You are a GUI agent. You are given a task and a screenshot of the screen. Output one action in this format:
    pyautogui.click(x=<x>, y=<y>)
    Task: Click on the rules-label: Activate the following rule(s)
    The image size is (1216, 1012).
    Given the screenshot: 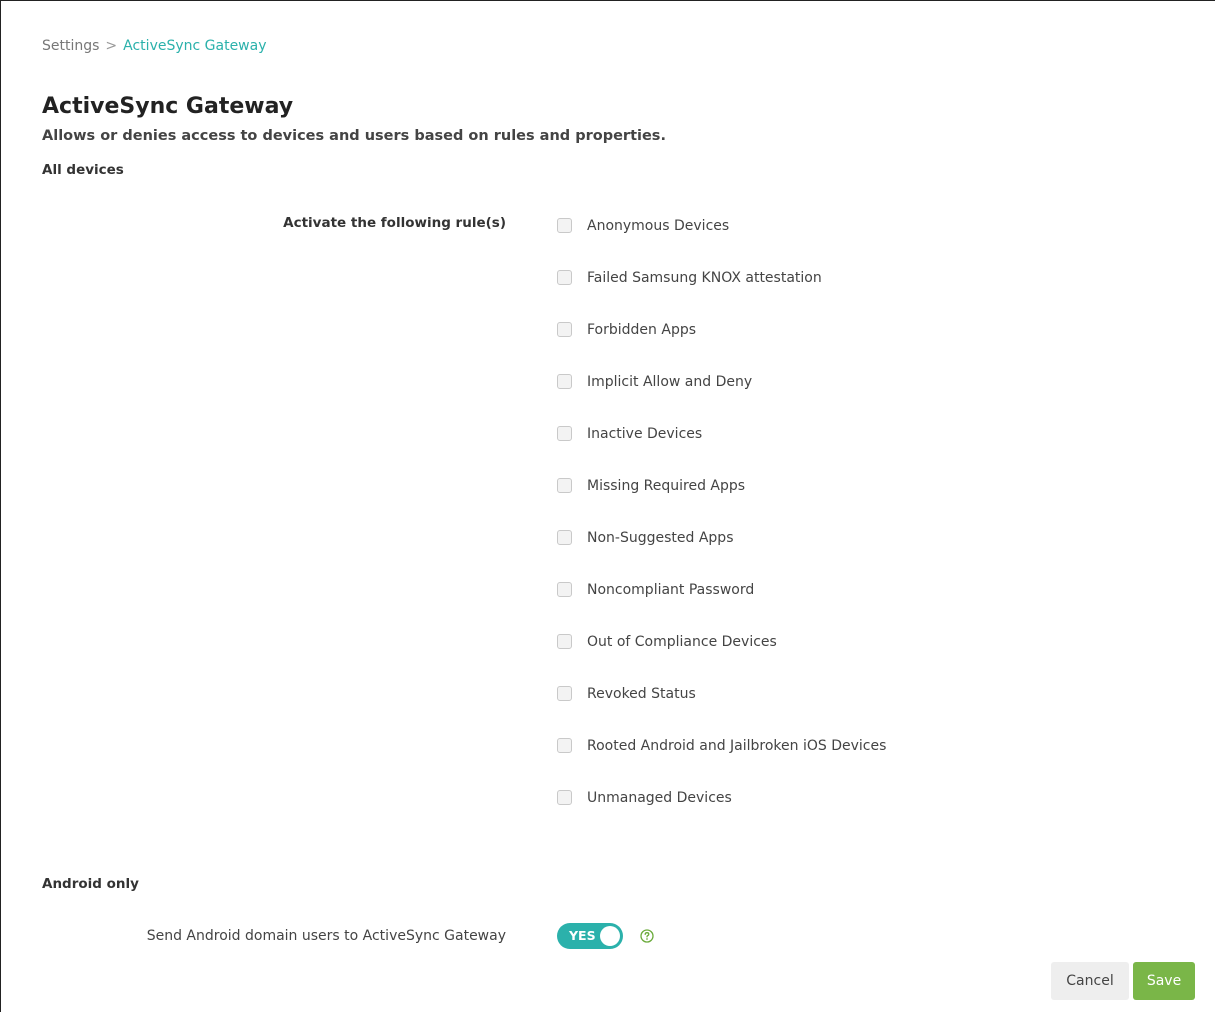 What is the action you would take?
    pyautogui.click(x=394, y=223)
    